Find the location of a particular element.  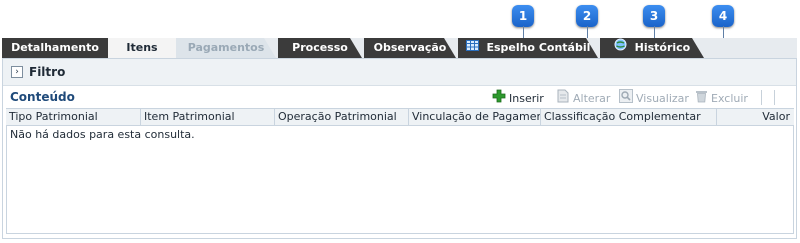

tab-pagamentos: Pagamentos is located at coordinates (226, 48).